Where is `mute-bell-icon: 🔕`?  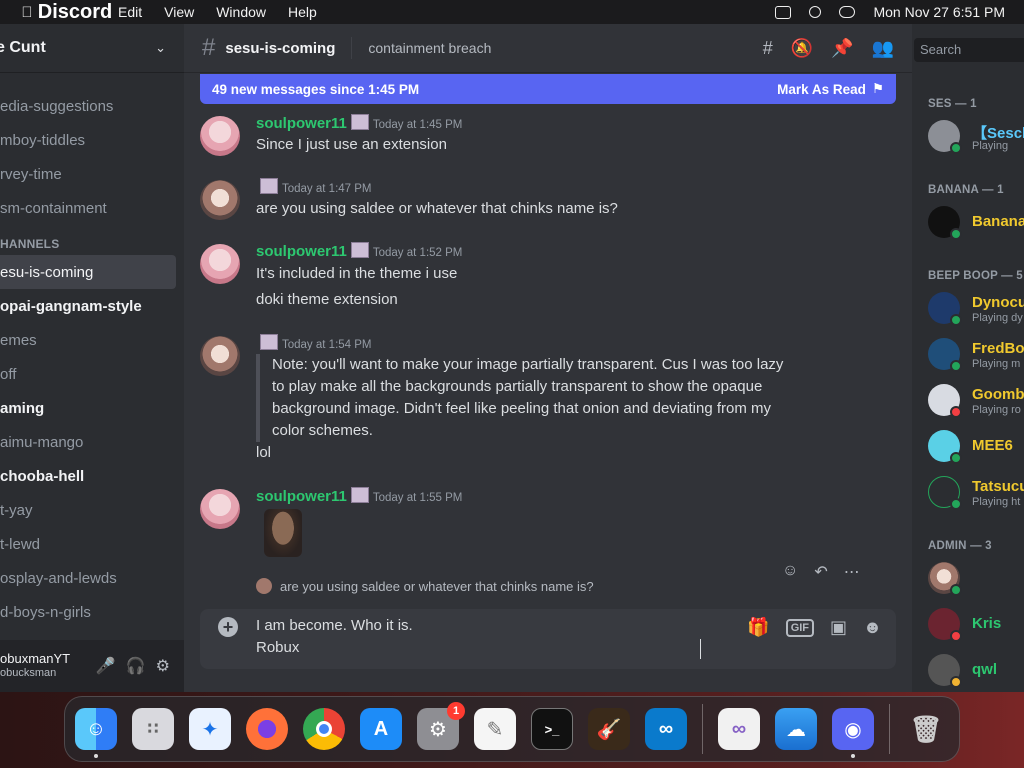
mute-bell-icon: 🔕 is located at coordinates (802, 48).